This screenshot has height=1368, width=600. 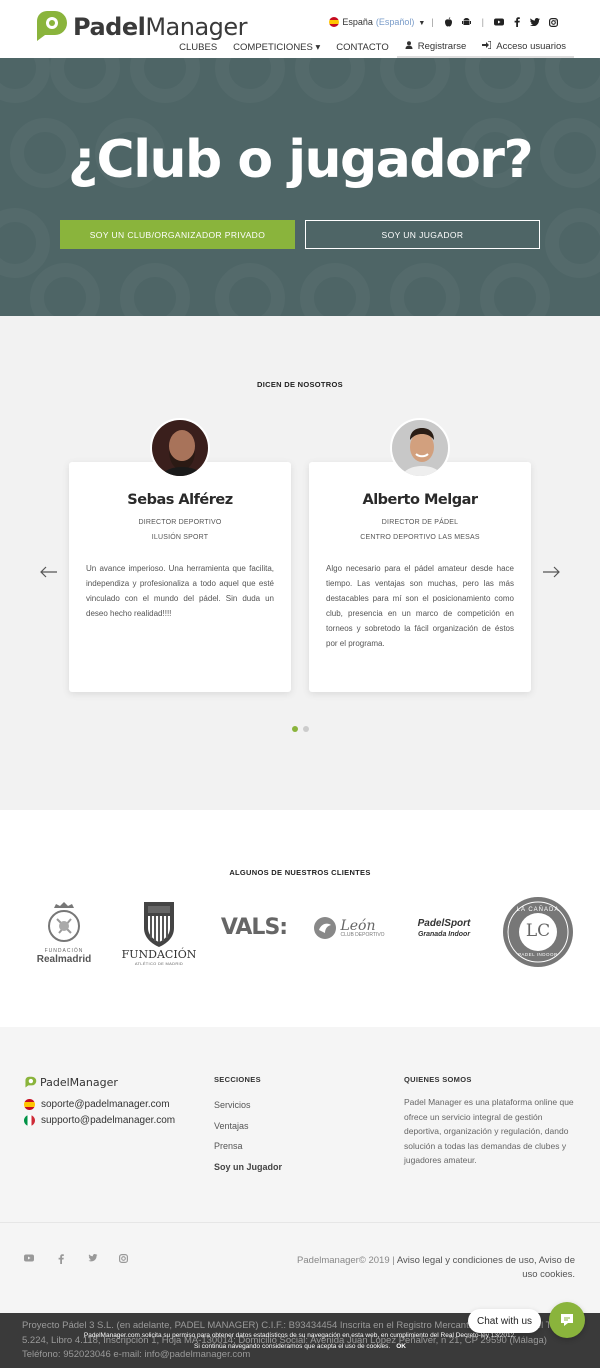 I want to click on chat-button, so click(x=567, y=1320).